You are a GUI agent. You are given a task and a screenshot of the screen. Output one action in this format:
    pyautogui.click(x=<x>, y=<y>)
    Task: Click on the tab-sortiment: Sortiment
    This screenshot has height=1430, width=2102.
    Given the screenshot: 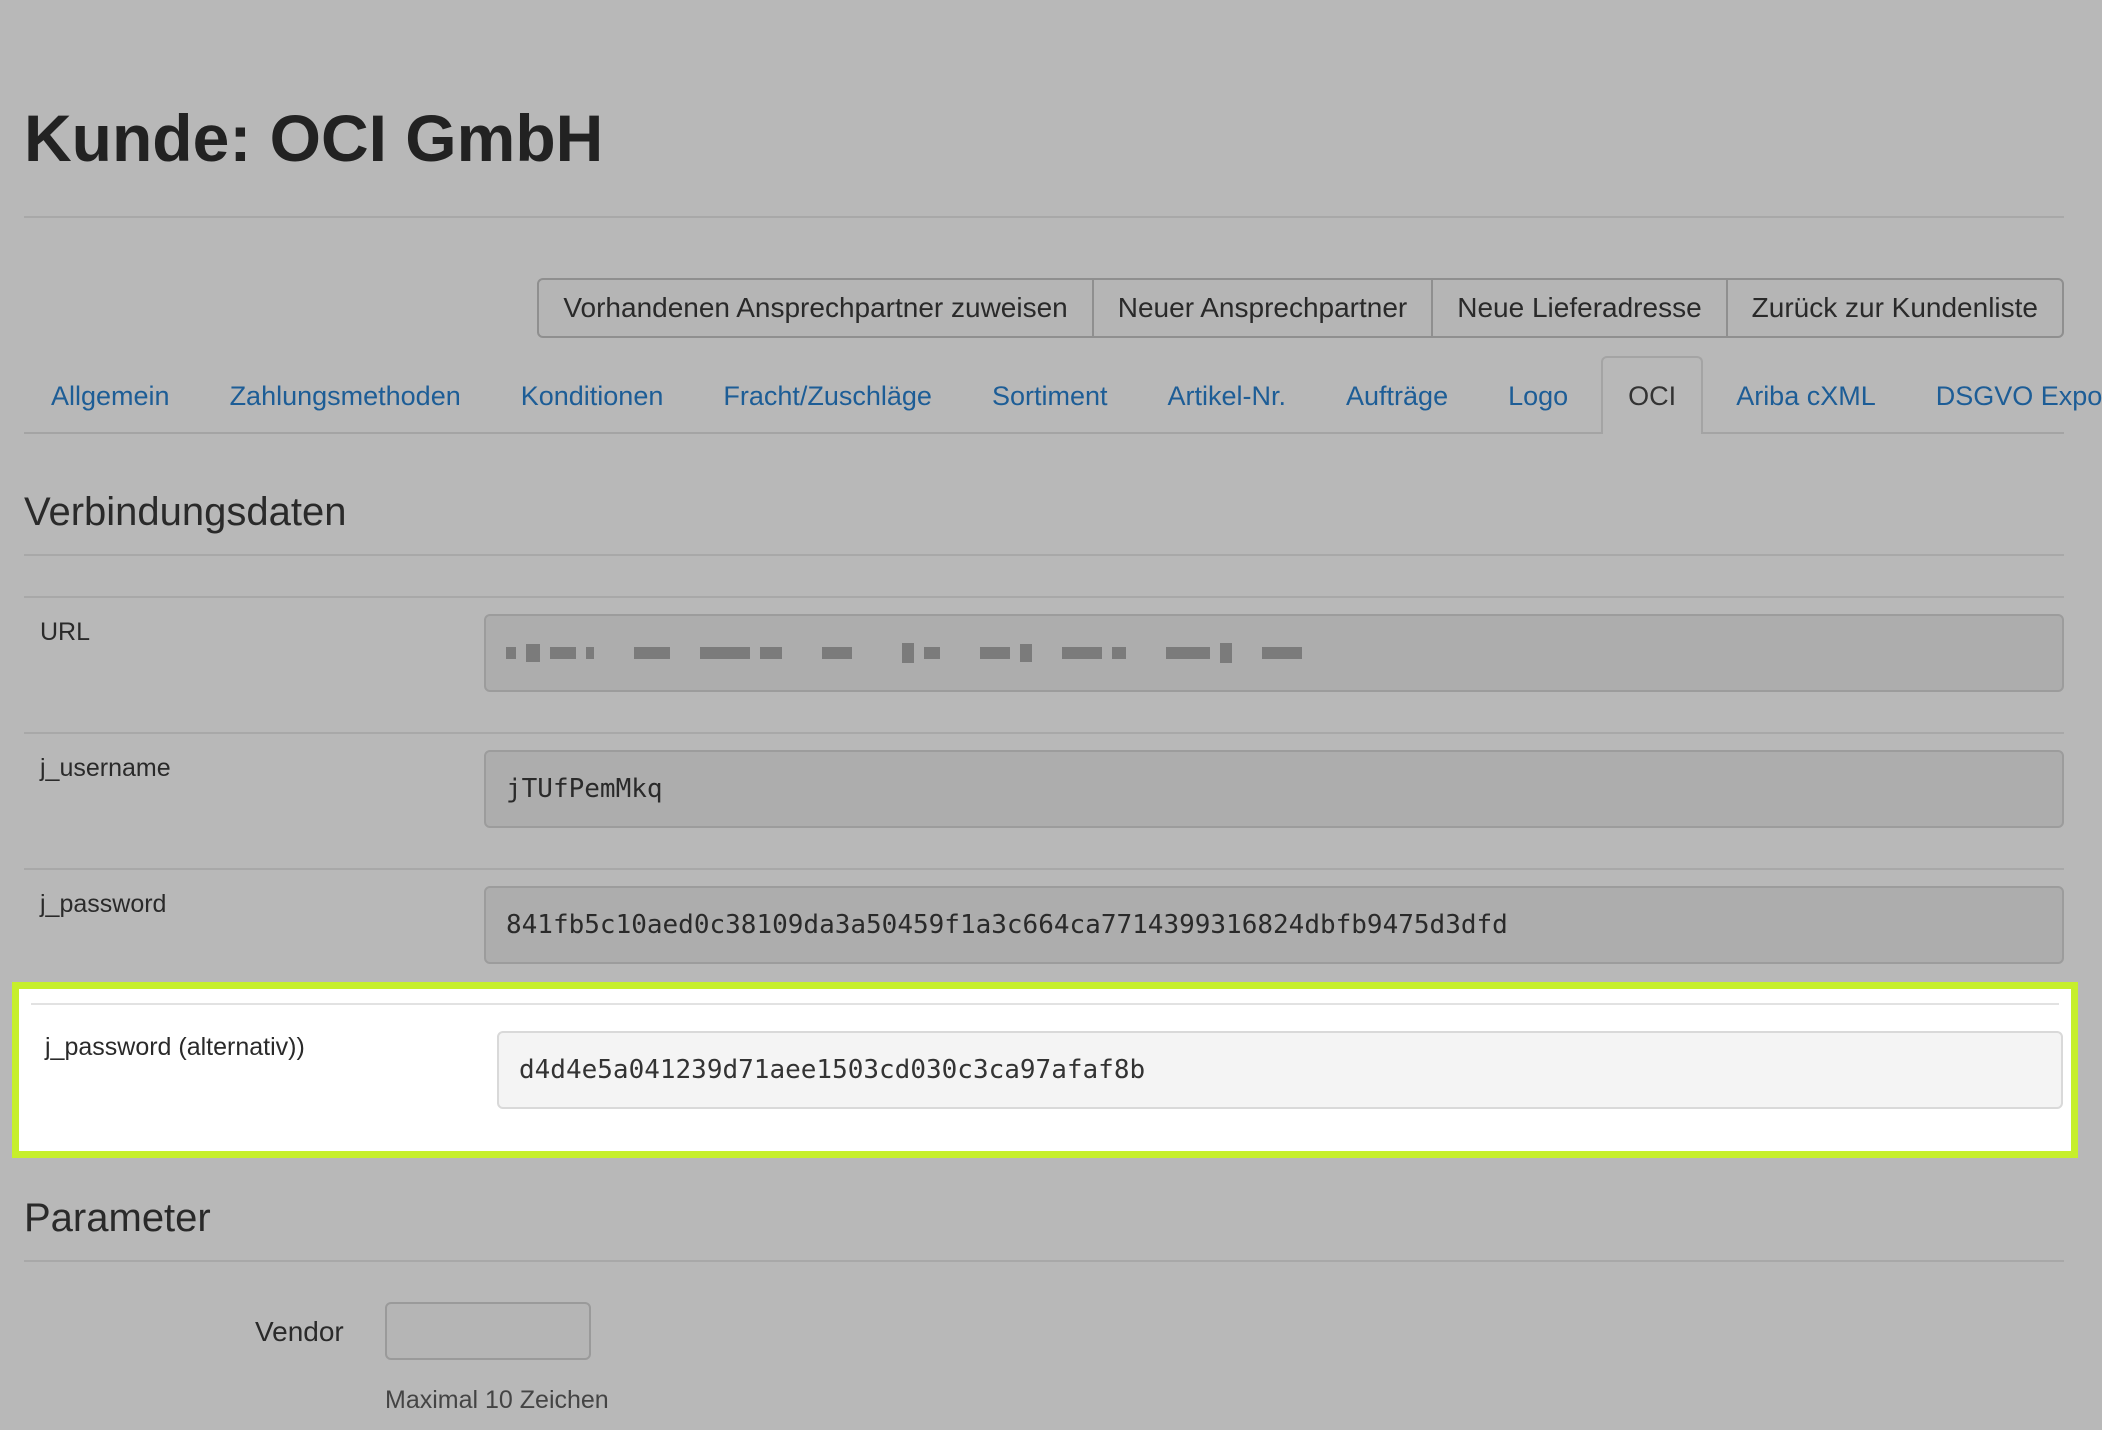 What is the action you would take?
    pyautogui.click(x=1050, y=395)
    